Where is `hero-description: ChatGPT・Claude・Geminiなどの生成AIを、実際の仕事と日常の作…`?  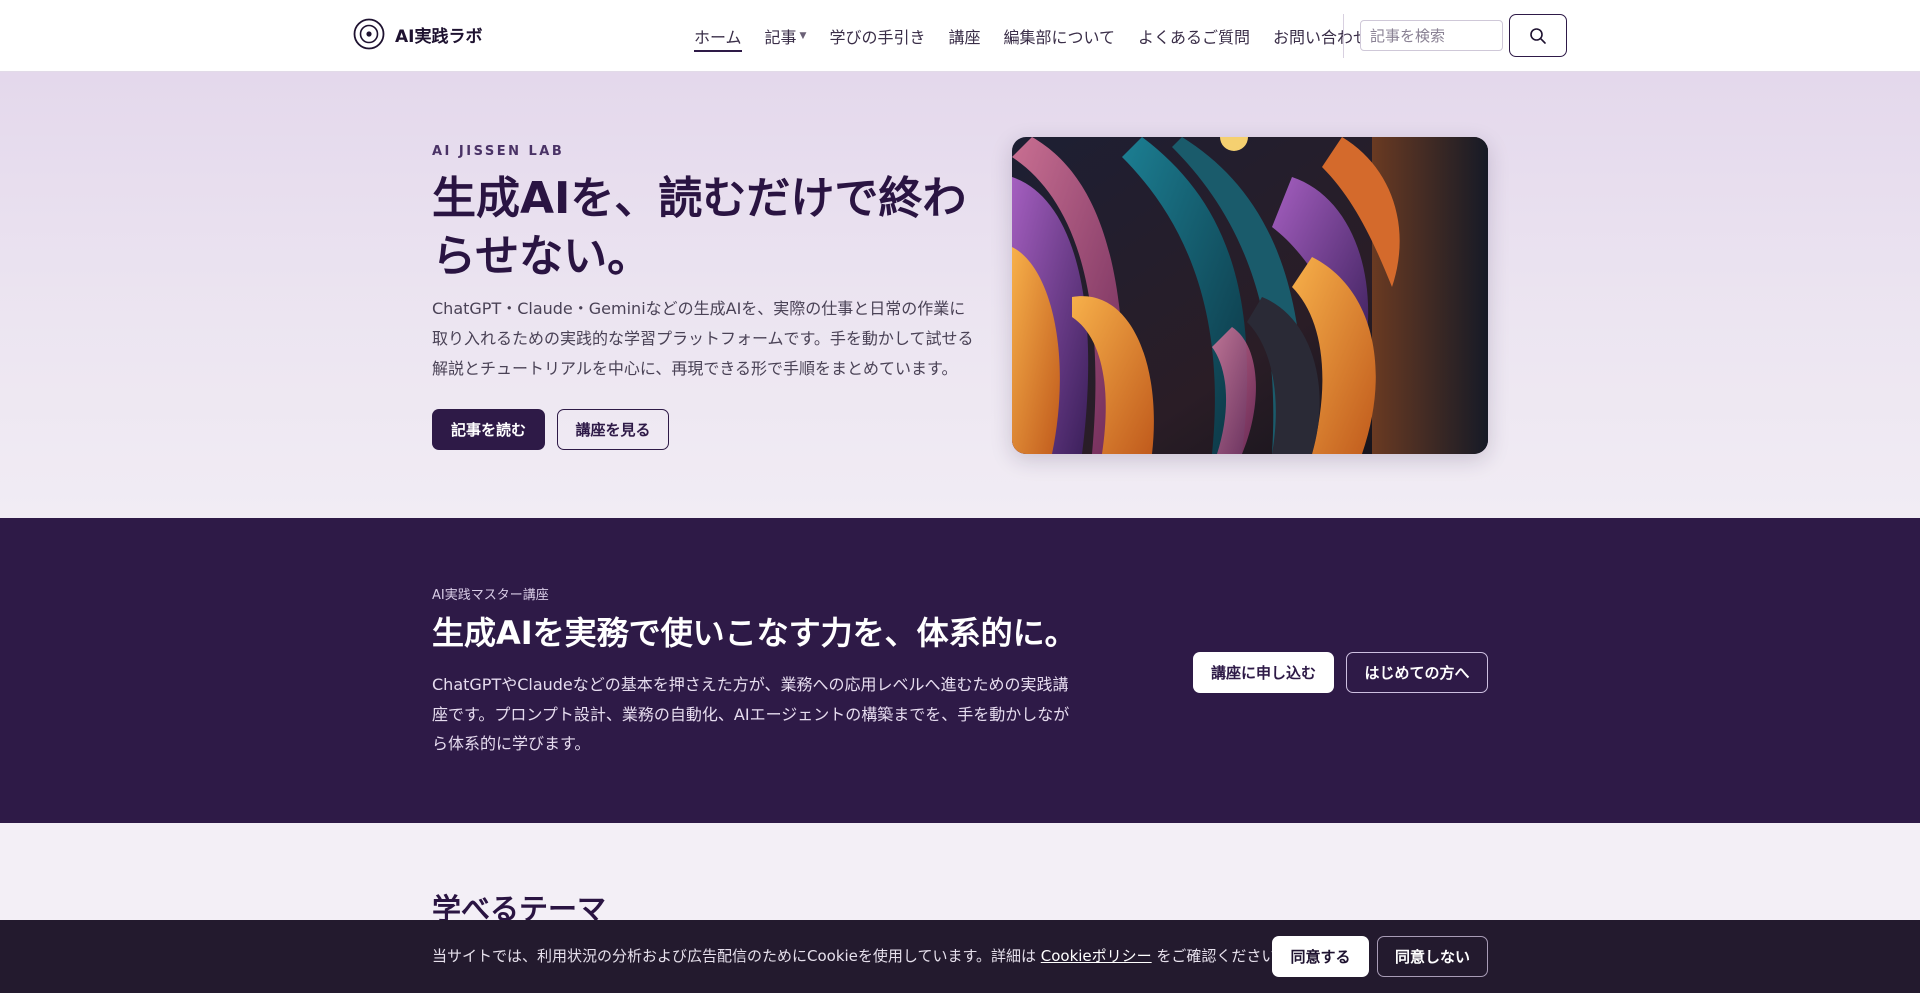
hero-description: ChatGPT・Claude・Geminiなどの生成AIを、実際の仕事と日常の作… is located at coordinates (703, 338).